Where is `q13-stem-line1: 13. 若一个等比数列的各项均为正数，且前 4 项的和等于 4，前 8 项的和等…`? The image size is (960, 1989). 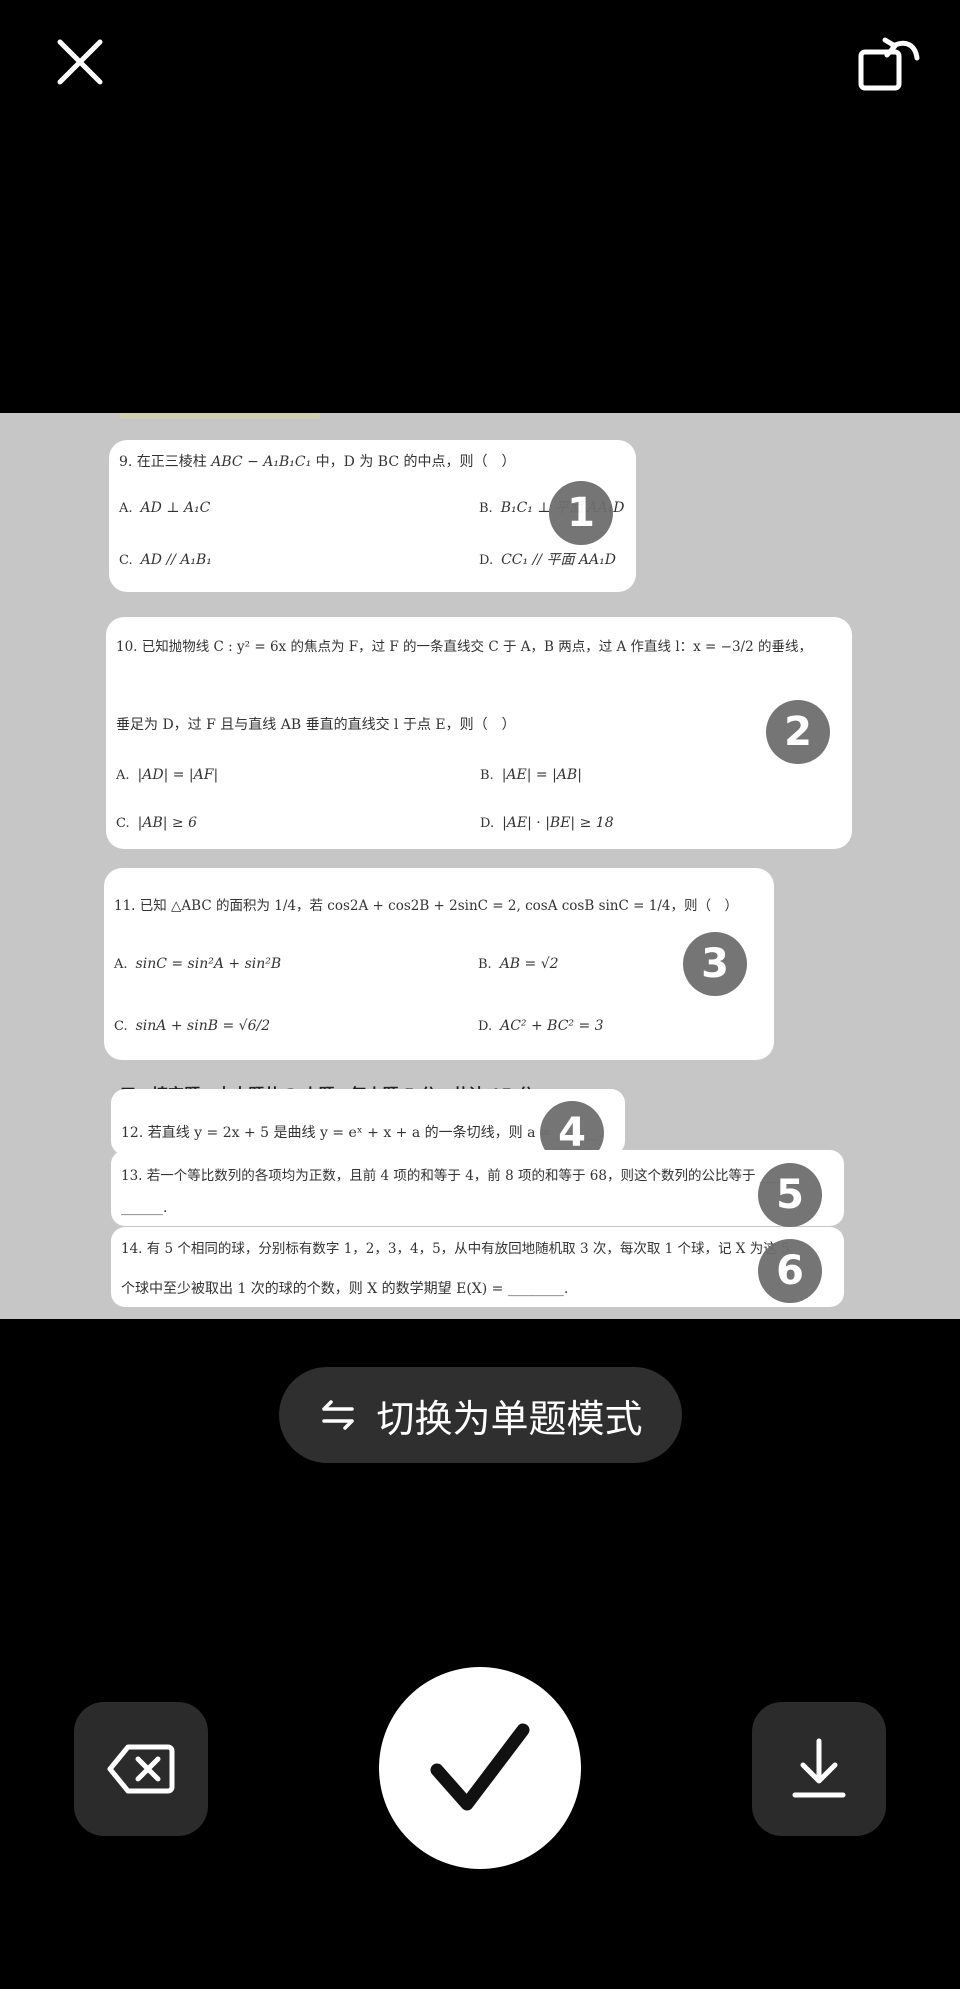 q13-stem-line1: 13. 若一个等比数列的各项均为正数，且前 4 项的和等于 4，前 8 项的和等… is located at coordinates (454, 1176).